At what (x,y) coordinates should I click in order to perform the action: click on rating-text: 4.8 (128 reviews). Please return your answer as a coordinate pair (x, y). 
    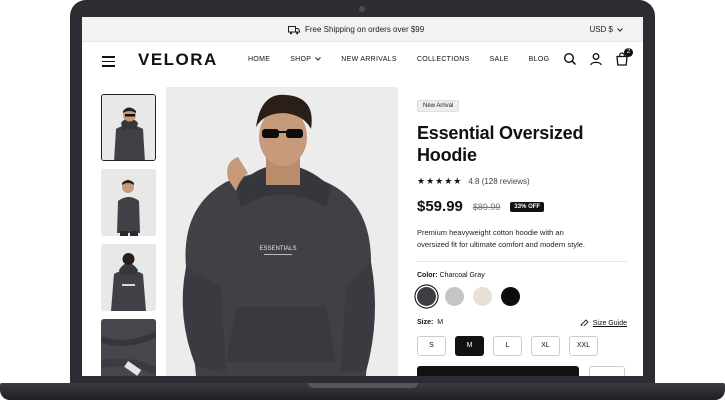
    Looking at the image, I should click on (499, 181).